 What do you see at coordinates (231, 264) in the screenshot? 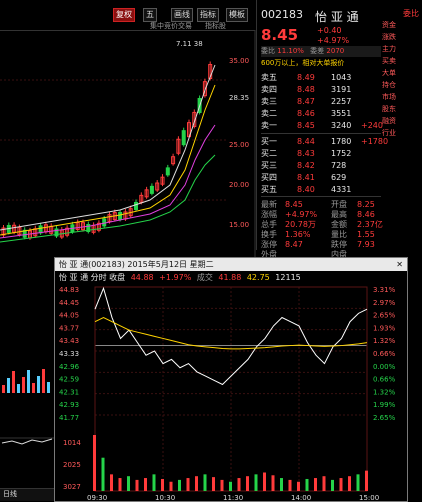
I see `popup-title-bar: 怡 亚 通(002183) 2015年5月12日 星期二 ✕` at bounding box center [231, 264].